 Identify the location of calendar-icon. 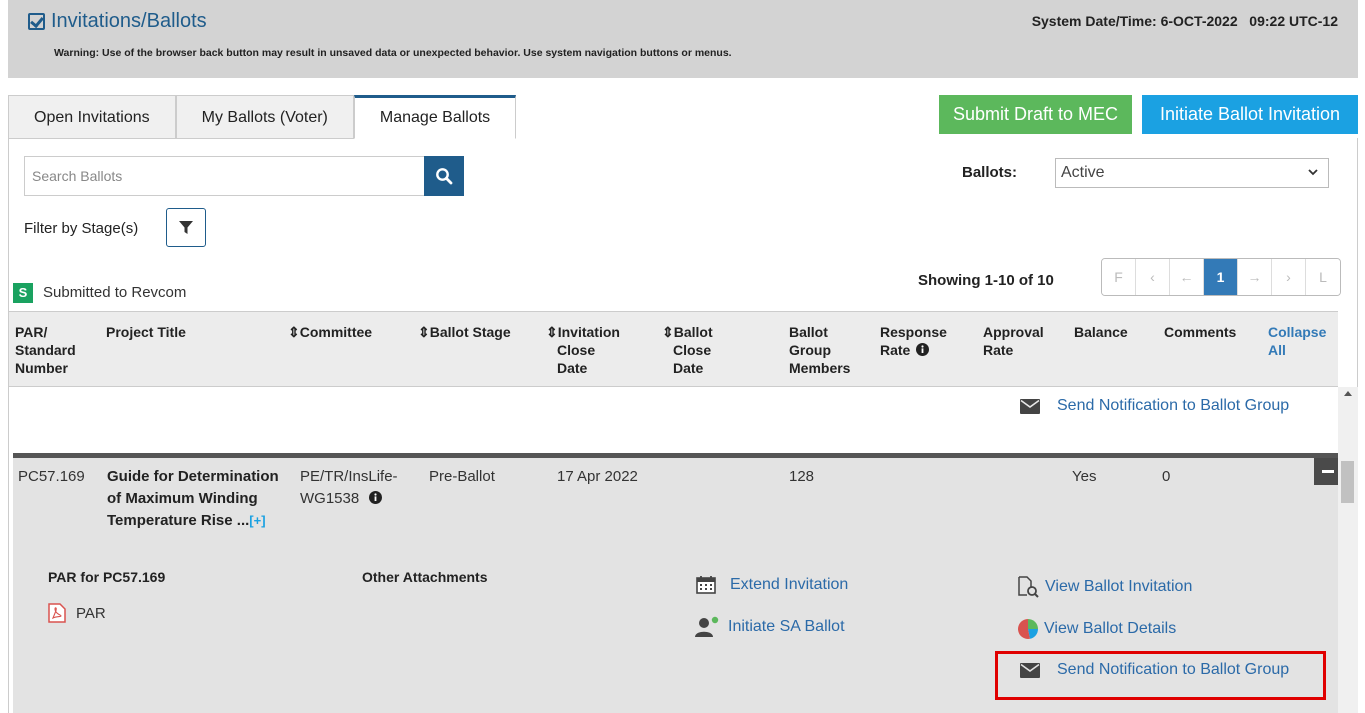
(706, 585).